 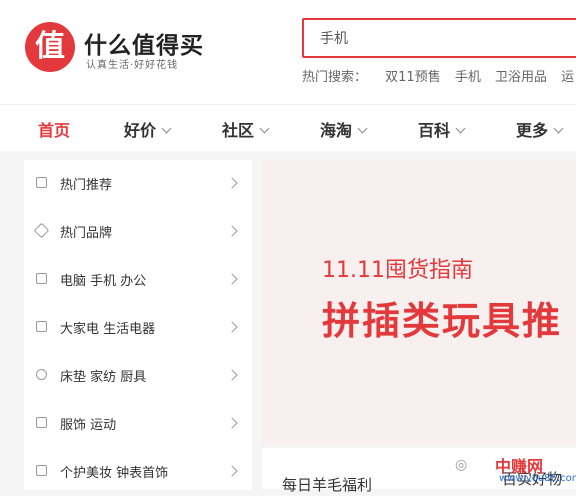 I want to click on sidebar-item-label: 服饰 运动, so click(x=88, y=425).